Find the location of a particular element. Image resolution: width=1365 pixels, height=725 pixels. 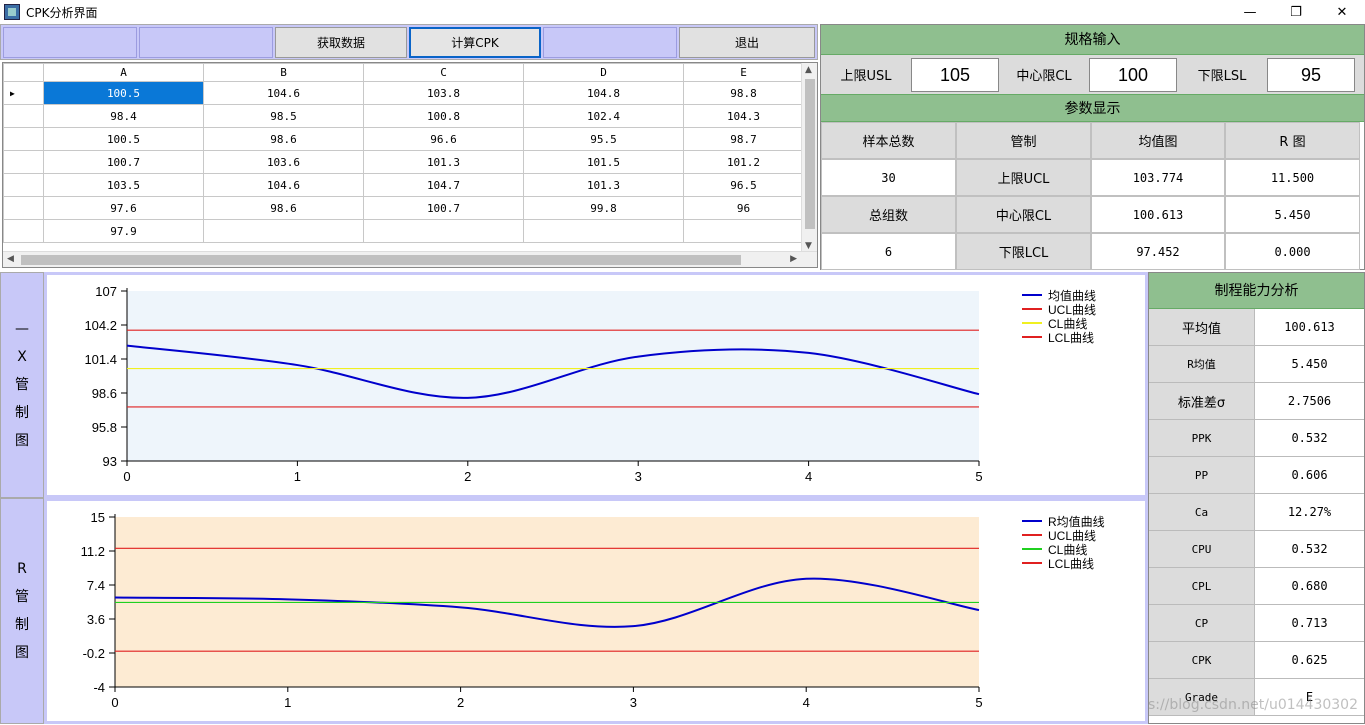

scroll-left-icon: ◀ is located at coordinates (10, 259).